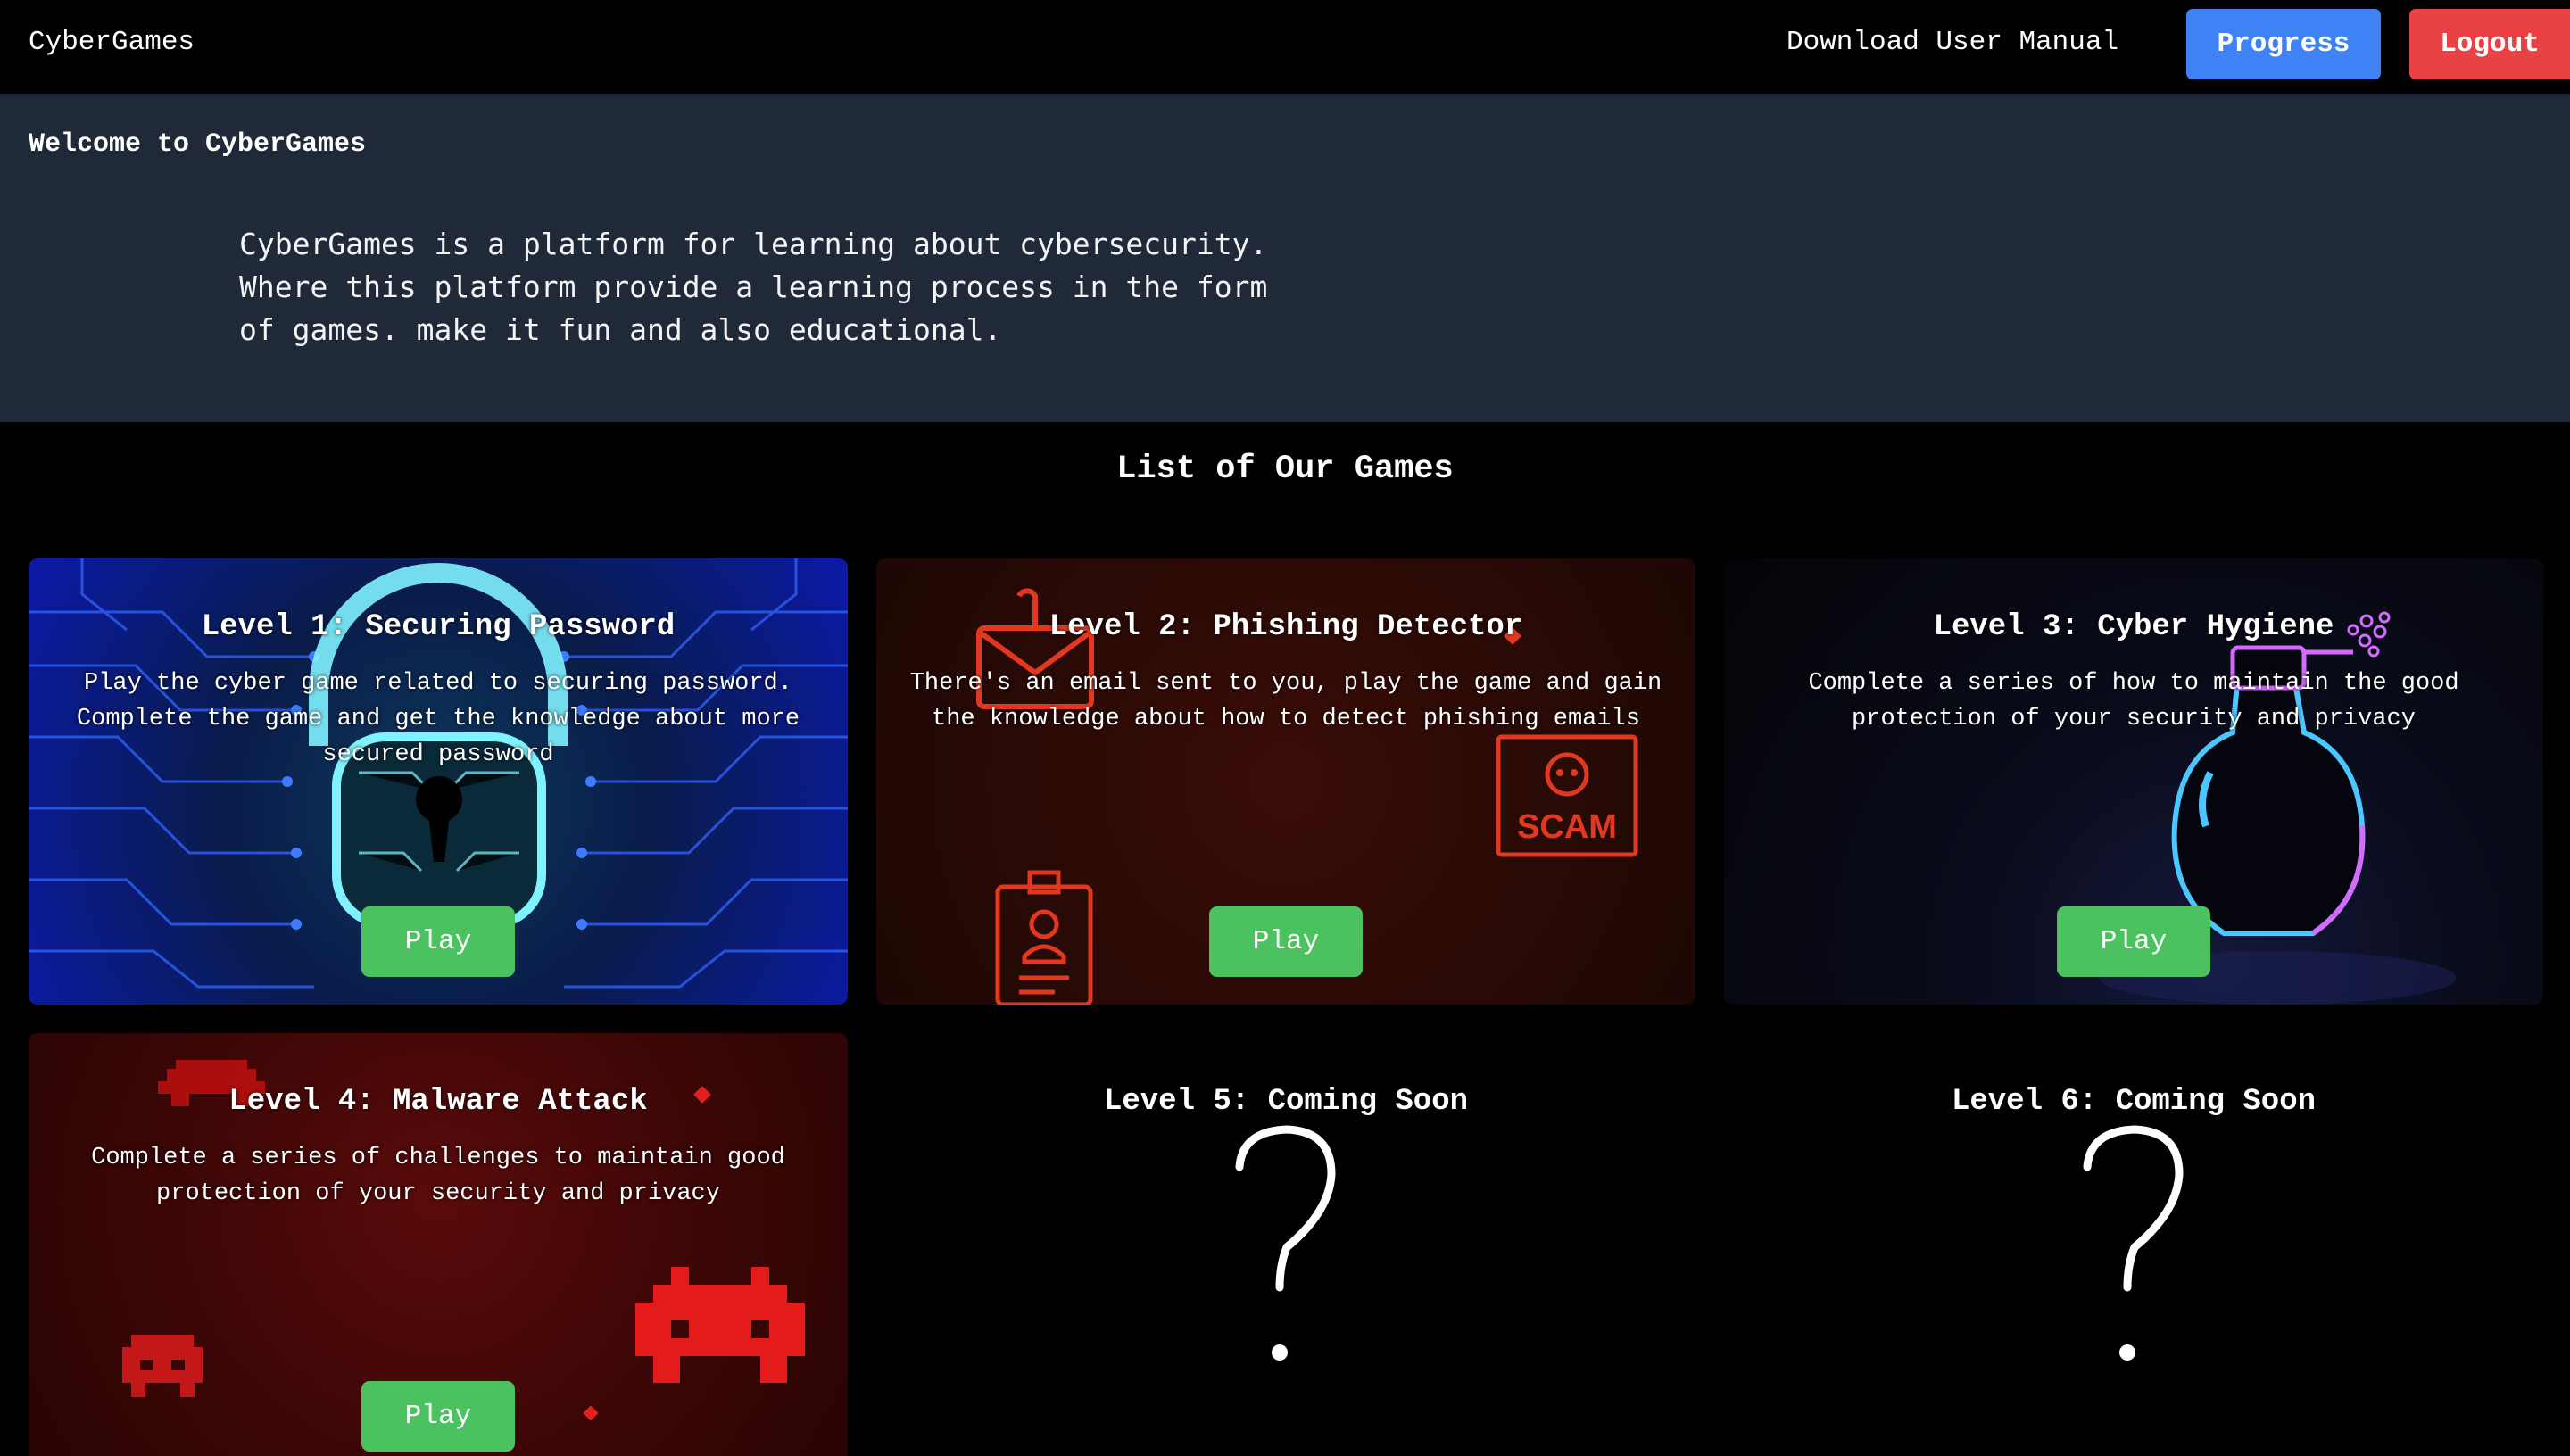  I want to click on game-card-level-6: Level 6: Coming Soon, so click(2133, 1245).